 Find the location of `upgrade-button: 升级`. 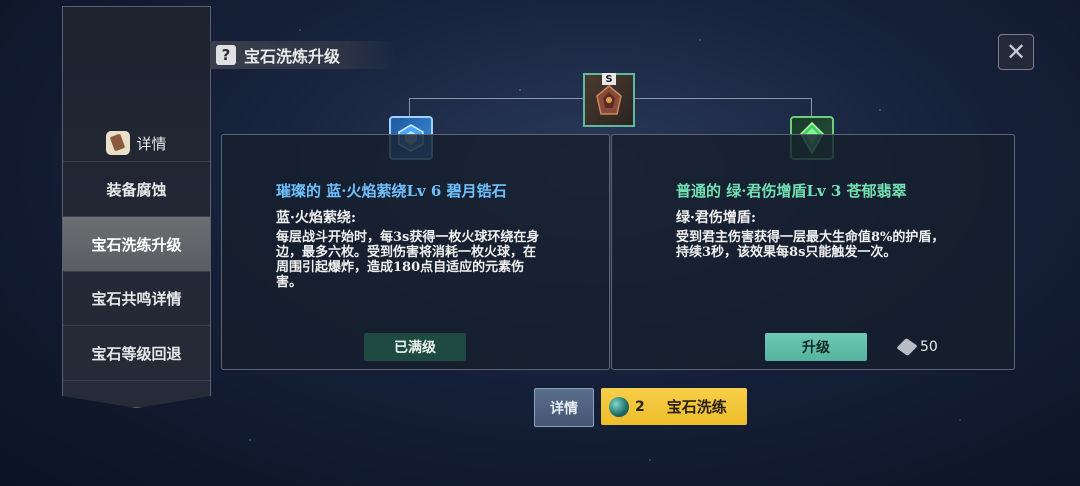

upgrade-button: 升级 is located at coordinates (816, 347).